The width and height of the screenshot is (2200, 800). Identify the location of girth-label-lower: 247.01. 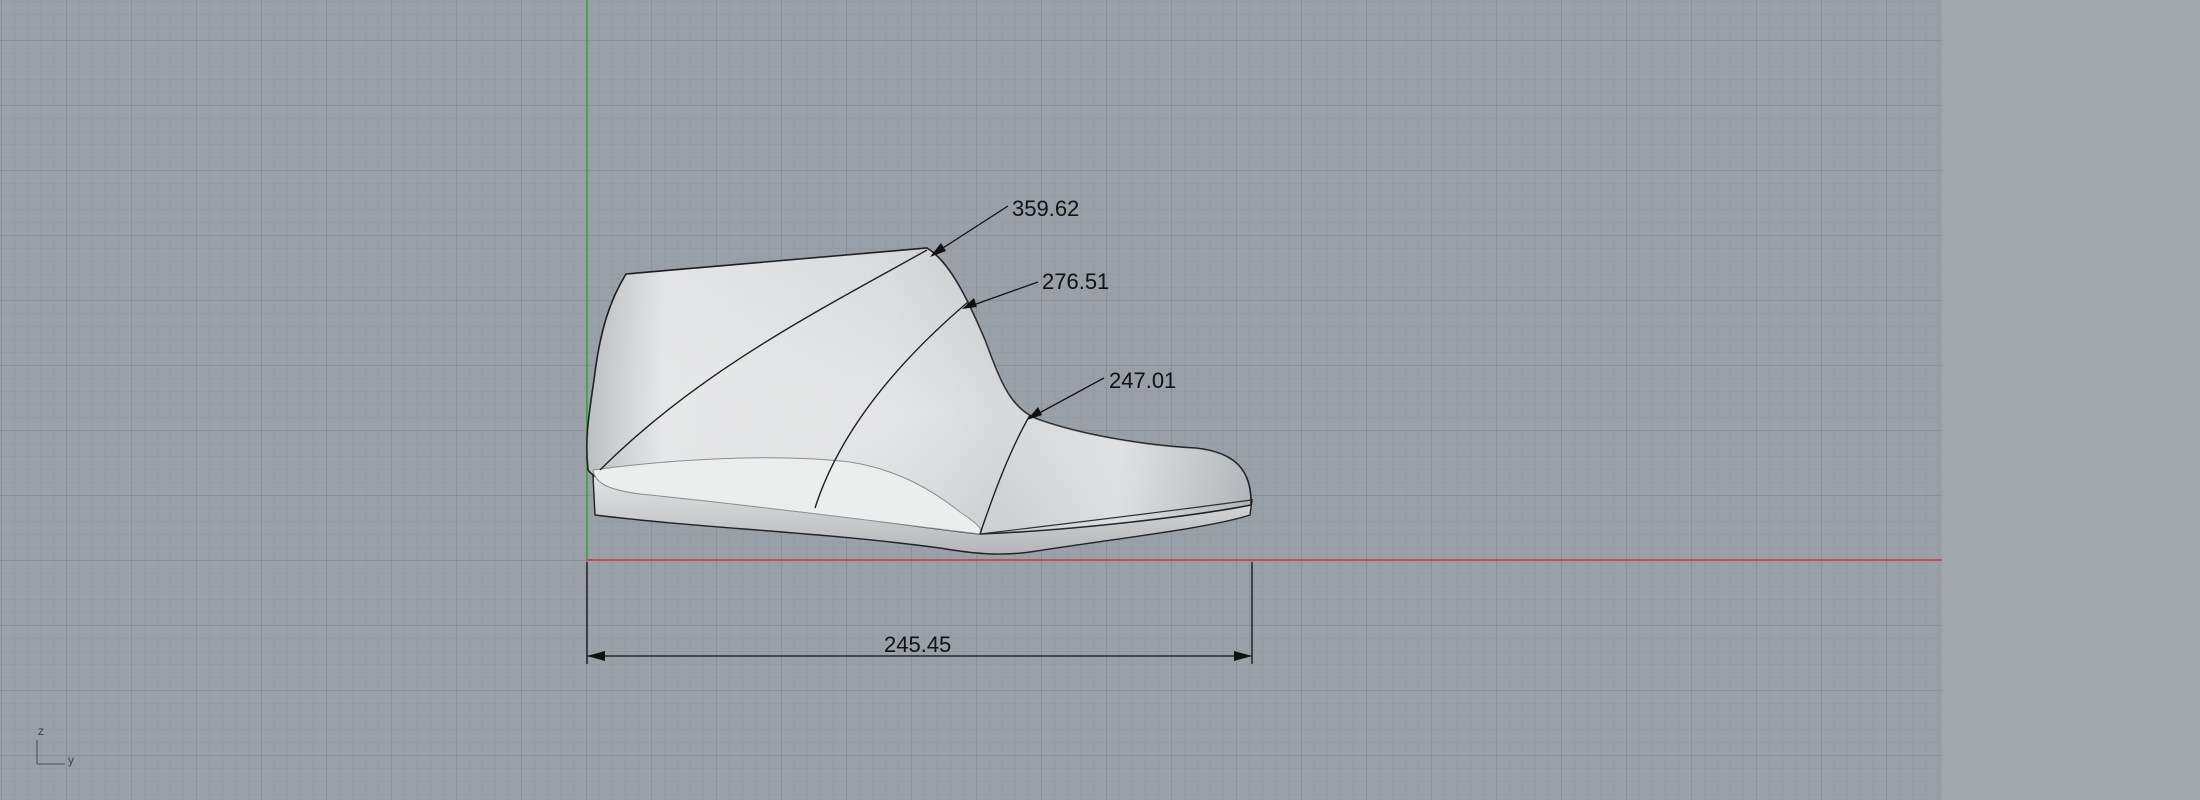
(1142, 380).